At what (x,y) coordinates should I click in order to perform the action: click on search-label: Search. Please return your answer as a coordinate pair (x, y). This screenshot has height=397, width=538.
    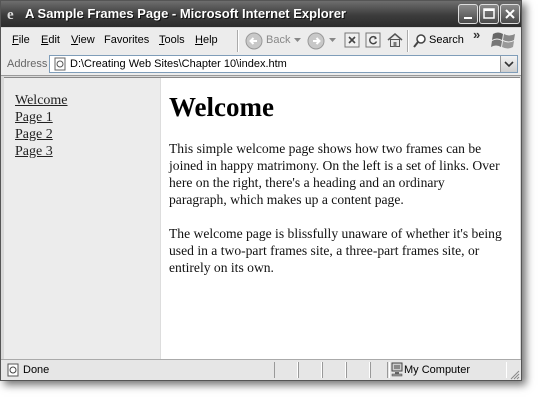
    Looking at the image, I should click on (446, 40).